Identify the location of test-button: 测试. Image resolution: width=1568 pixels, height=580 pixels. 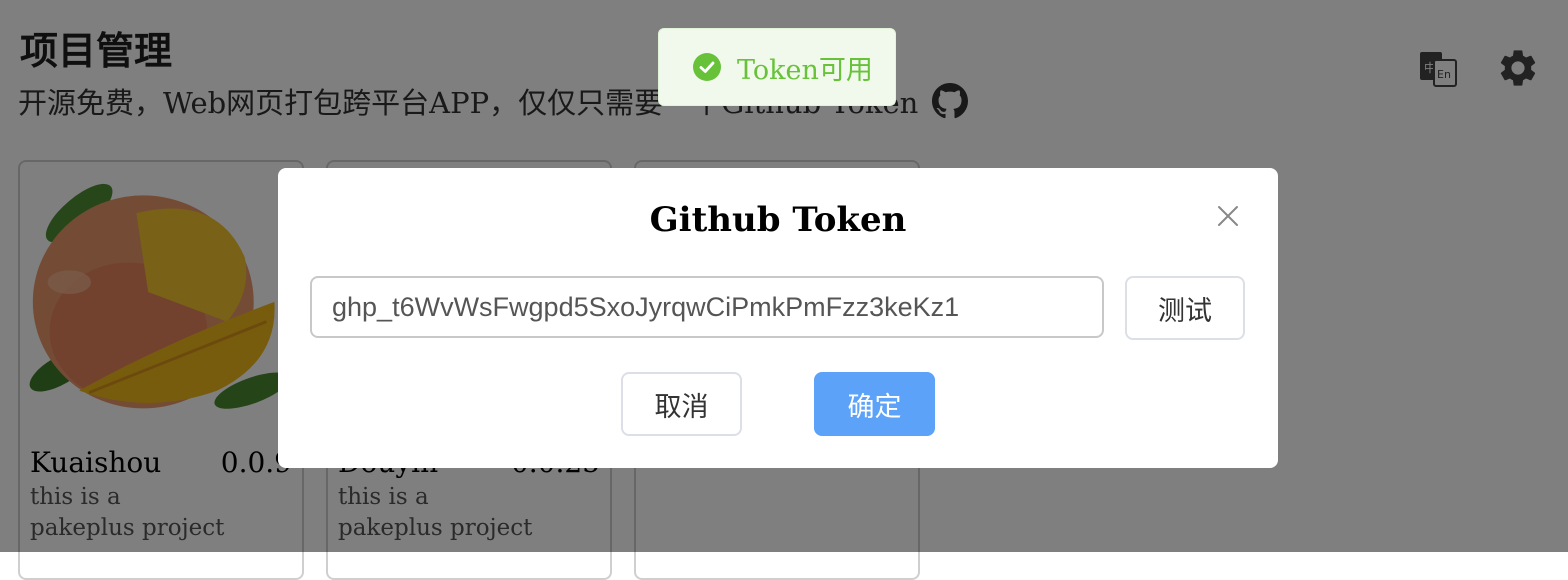
(1185, 308).